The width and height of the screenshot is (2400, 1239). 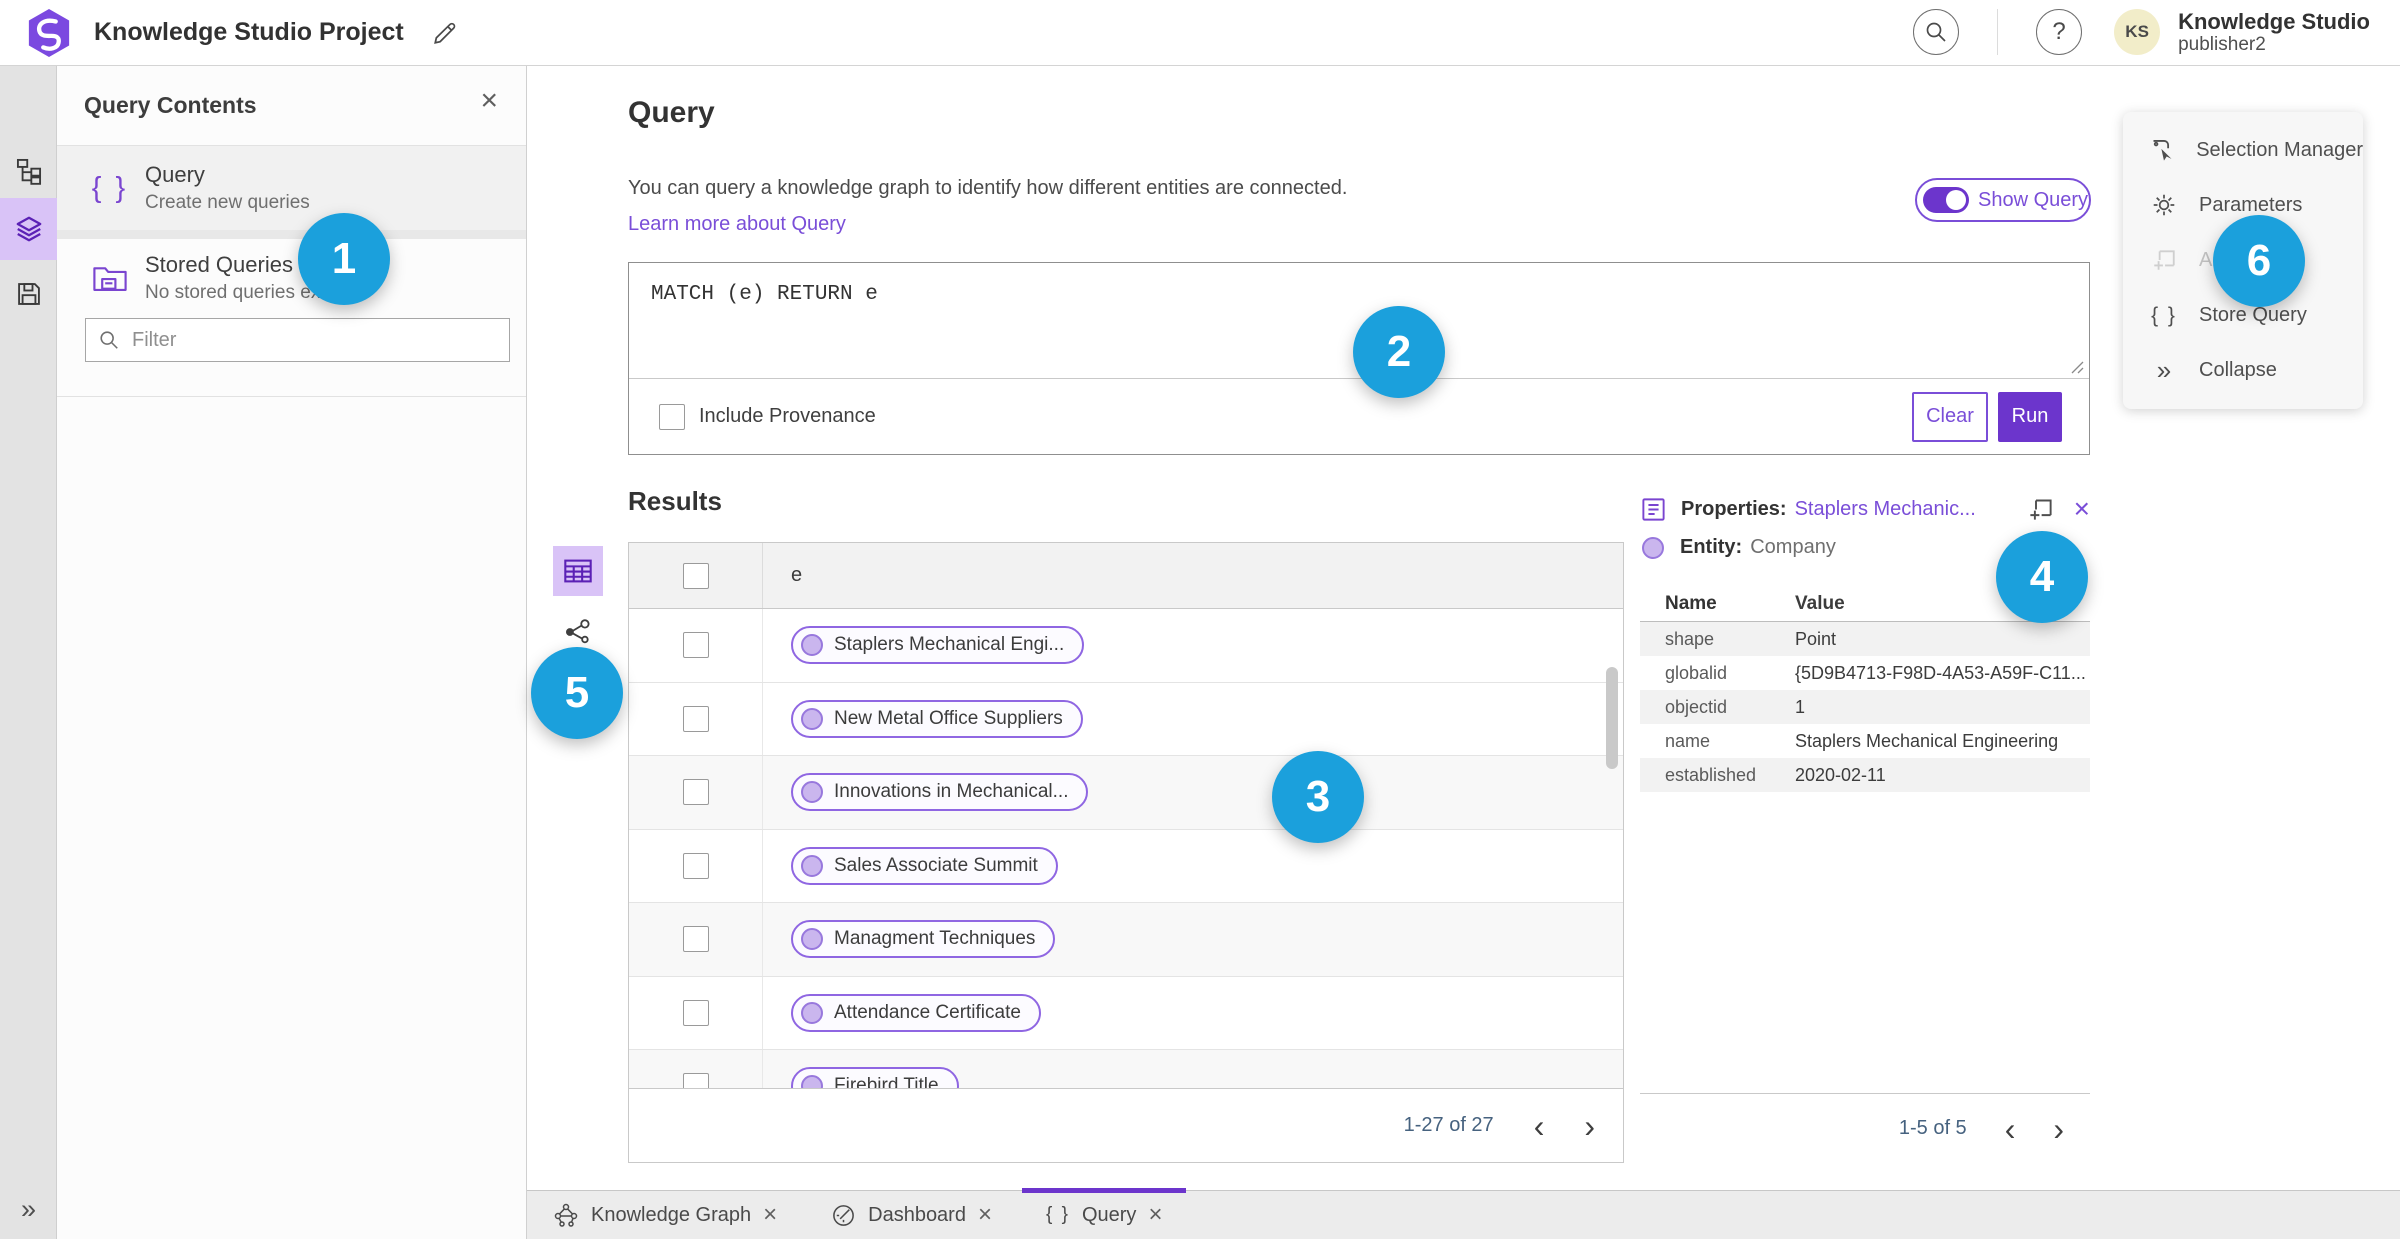 What do you see at coordinates (2137, 32) in the screenshot?
I see `avatar: KS` at bounding box center [2137, 32].